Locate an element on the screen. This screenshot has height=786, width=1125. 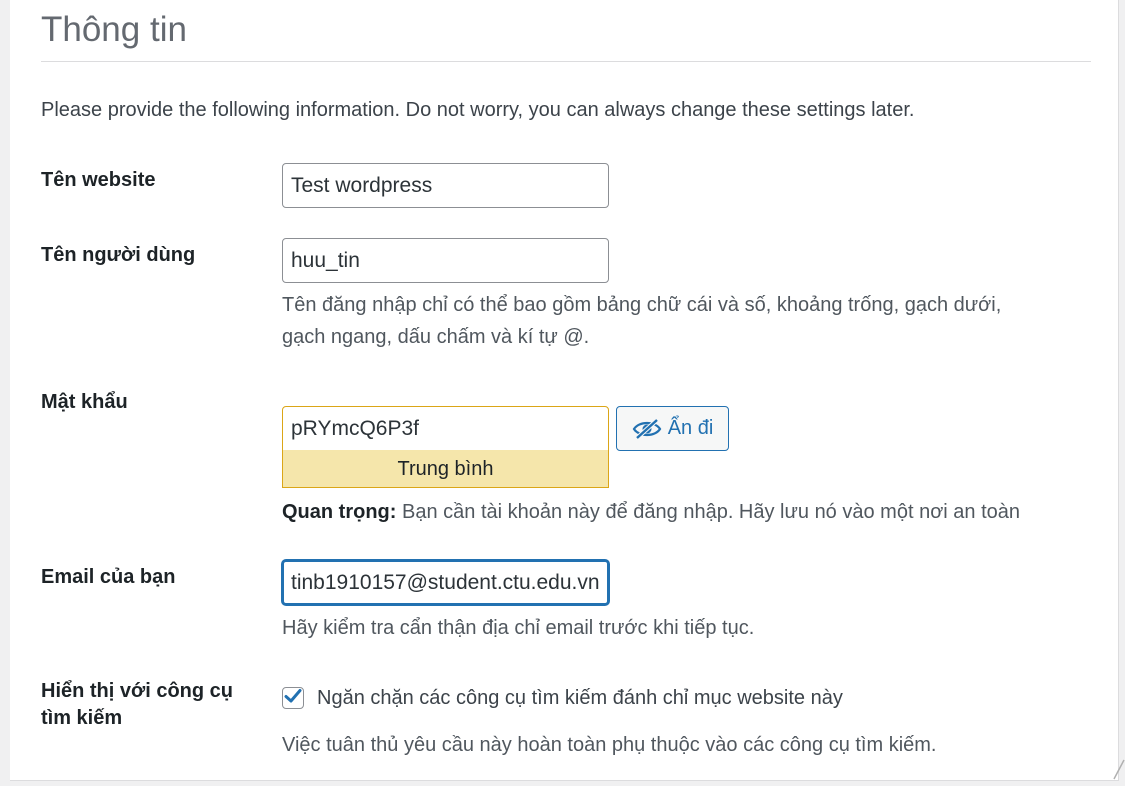
password-input is located at coordinates (445, 428).